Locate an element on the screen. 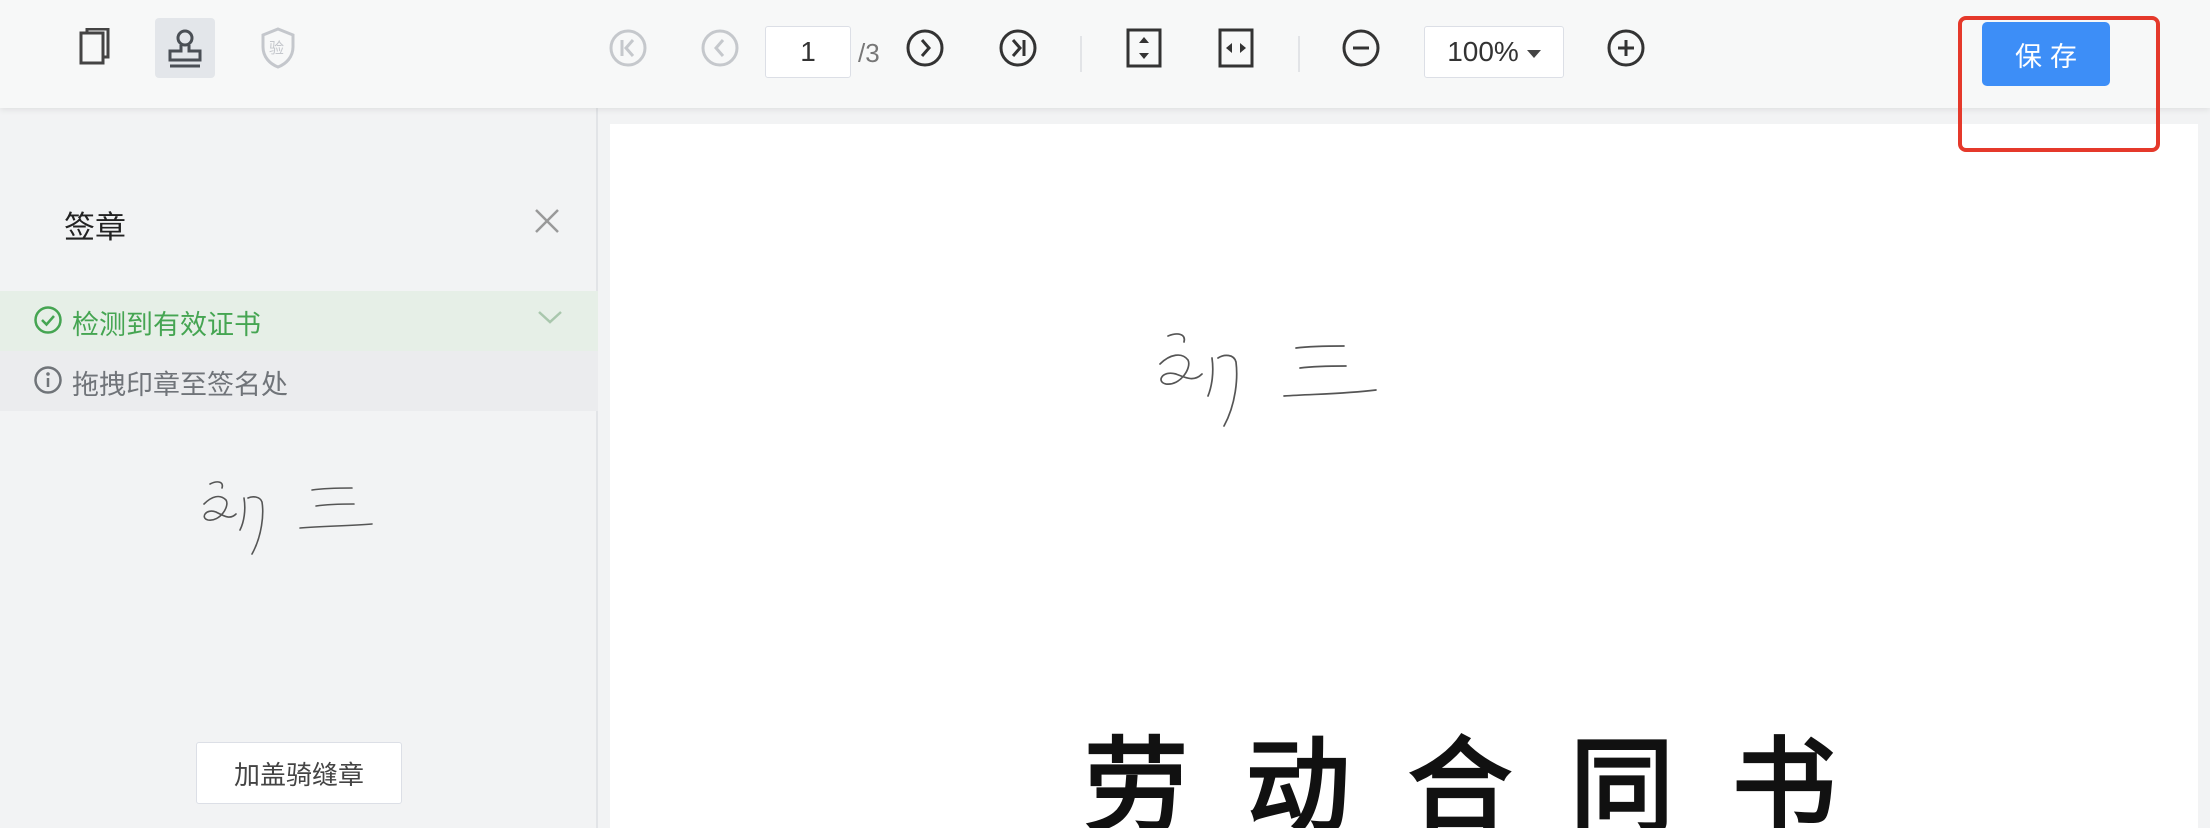 The height and width of the screenshot is (828, 2210). prev-page-icon is located at coordinates (720, 48).